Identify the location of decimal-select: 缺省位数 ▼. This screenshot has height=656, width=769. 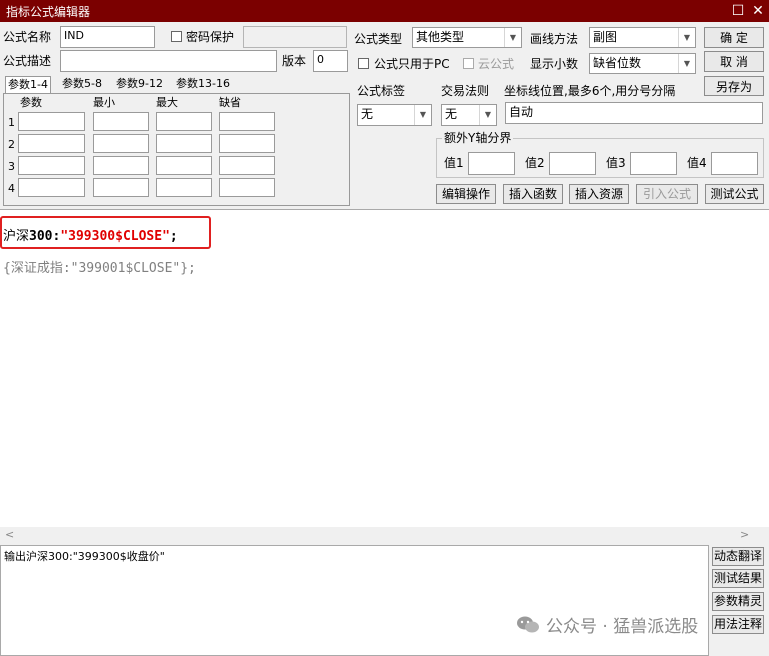
(642, 63).